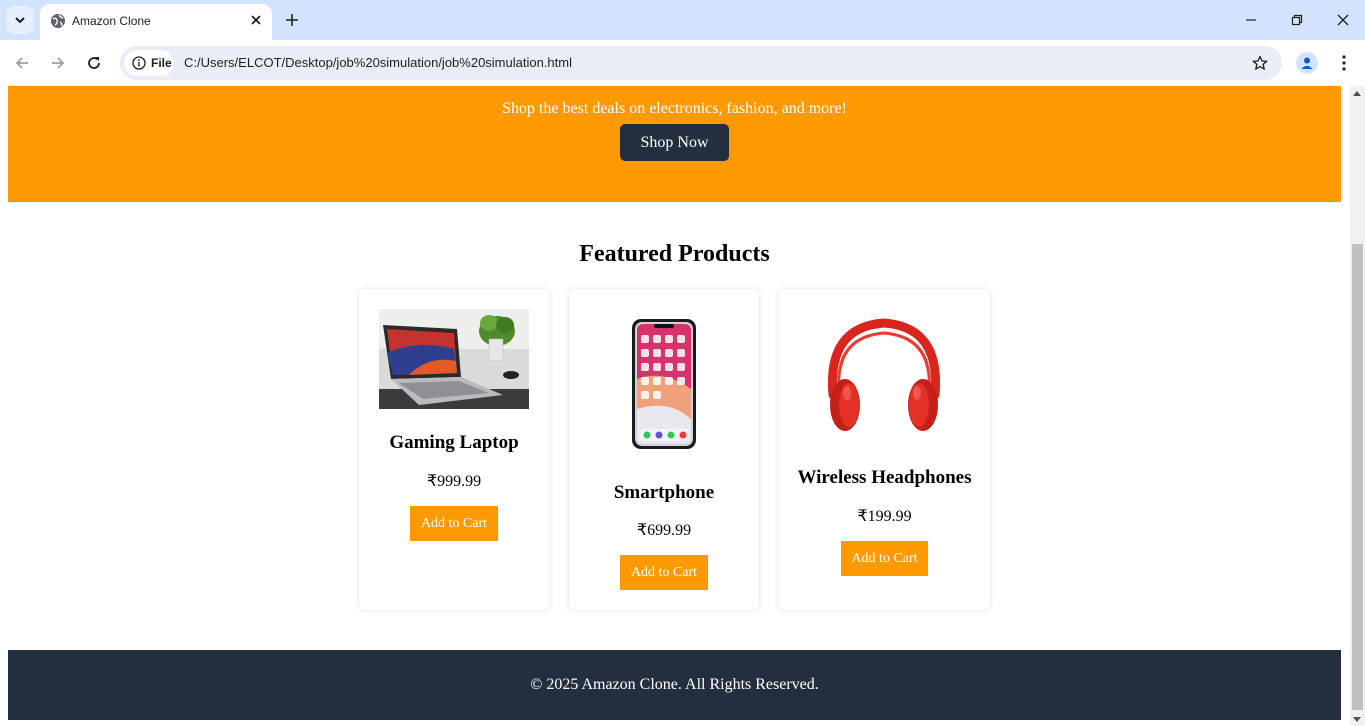 The image size is (1365, 726). Describe the element at coordinates (1357, 477) in the screenshot. I see `scrollbar-thumb` at that location.